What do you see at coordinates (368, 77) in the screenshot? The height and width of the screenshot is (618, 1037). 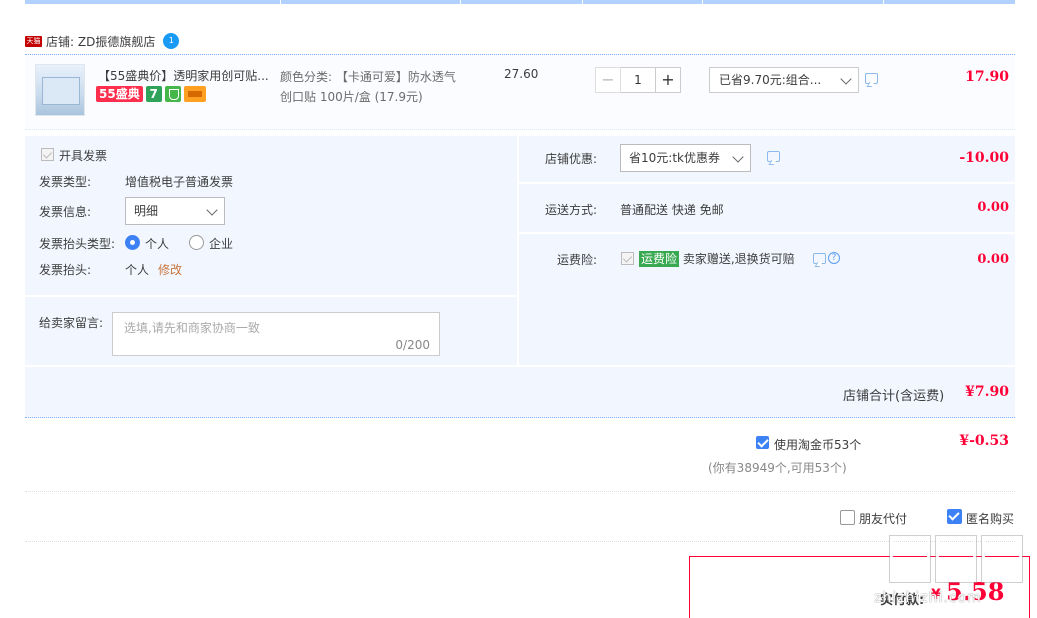 I see `sku-line-1: 颜色分类: 【卡通可爱】防水透气` at bounding box center [368, 77].